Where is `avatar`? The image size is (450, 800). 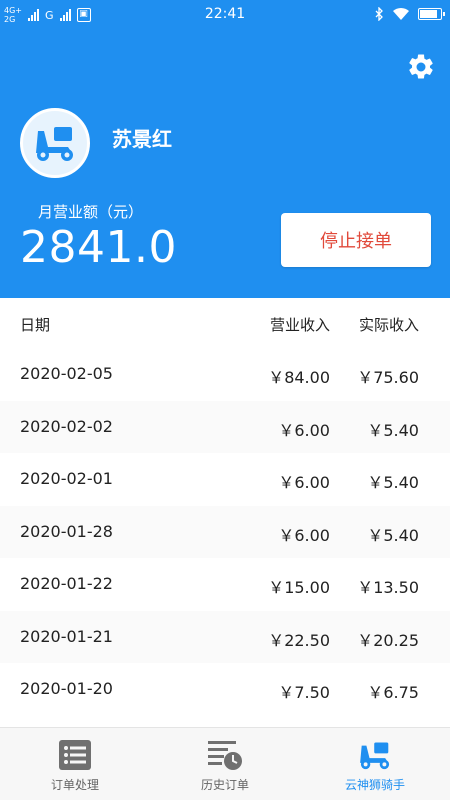
avatar is located at coordinates (55, 143).